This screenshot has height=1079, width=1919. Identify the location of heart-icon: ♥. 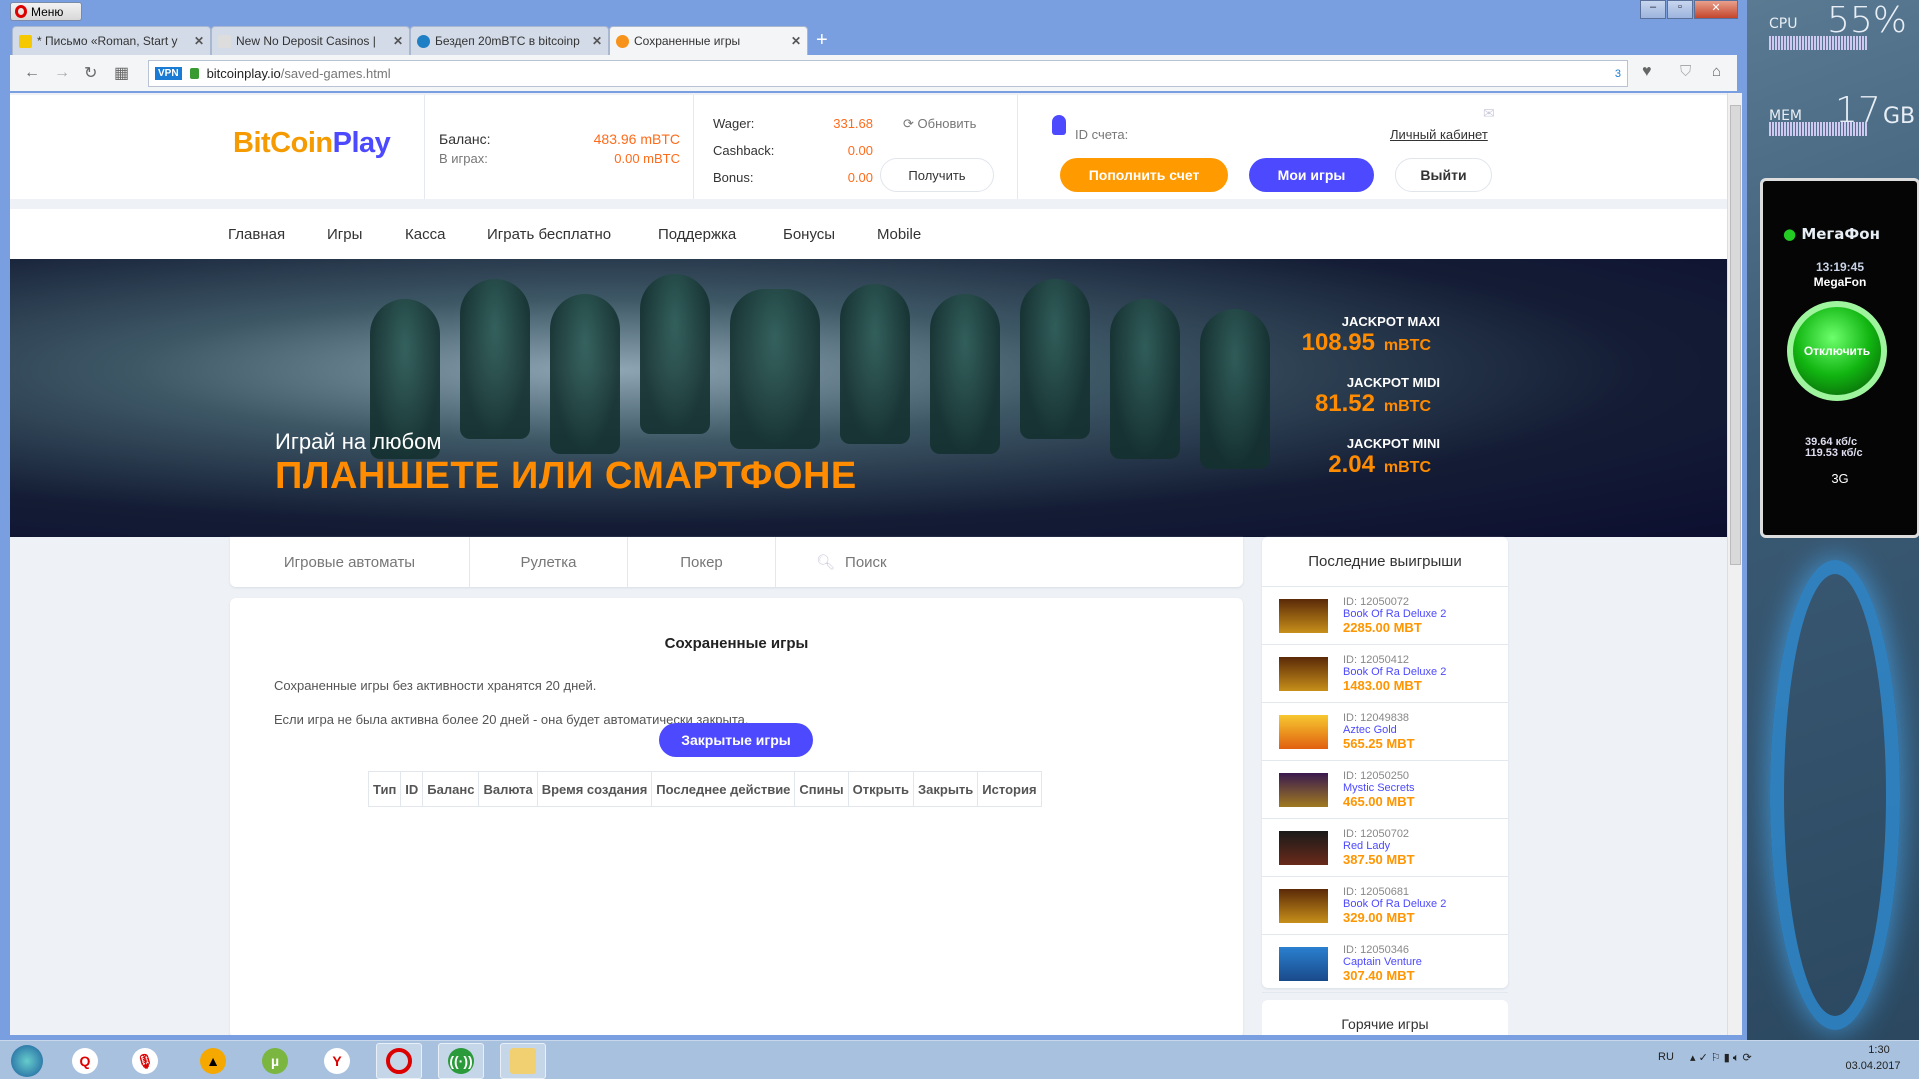
(1647, 72).